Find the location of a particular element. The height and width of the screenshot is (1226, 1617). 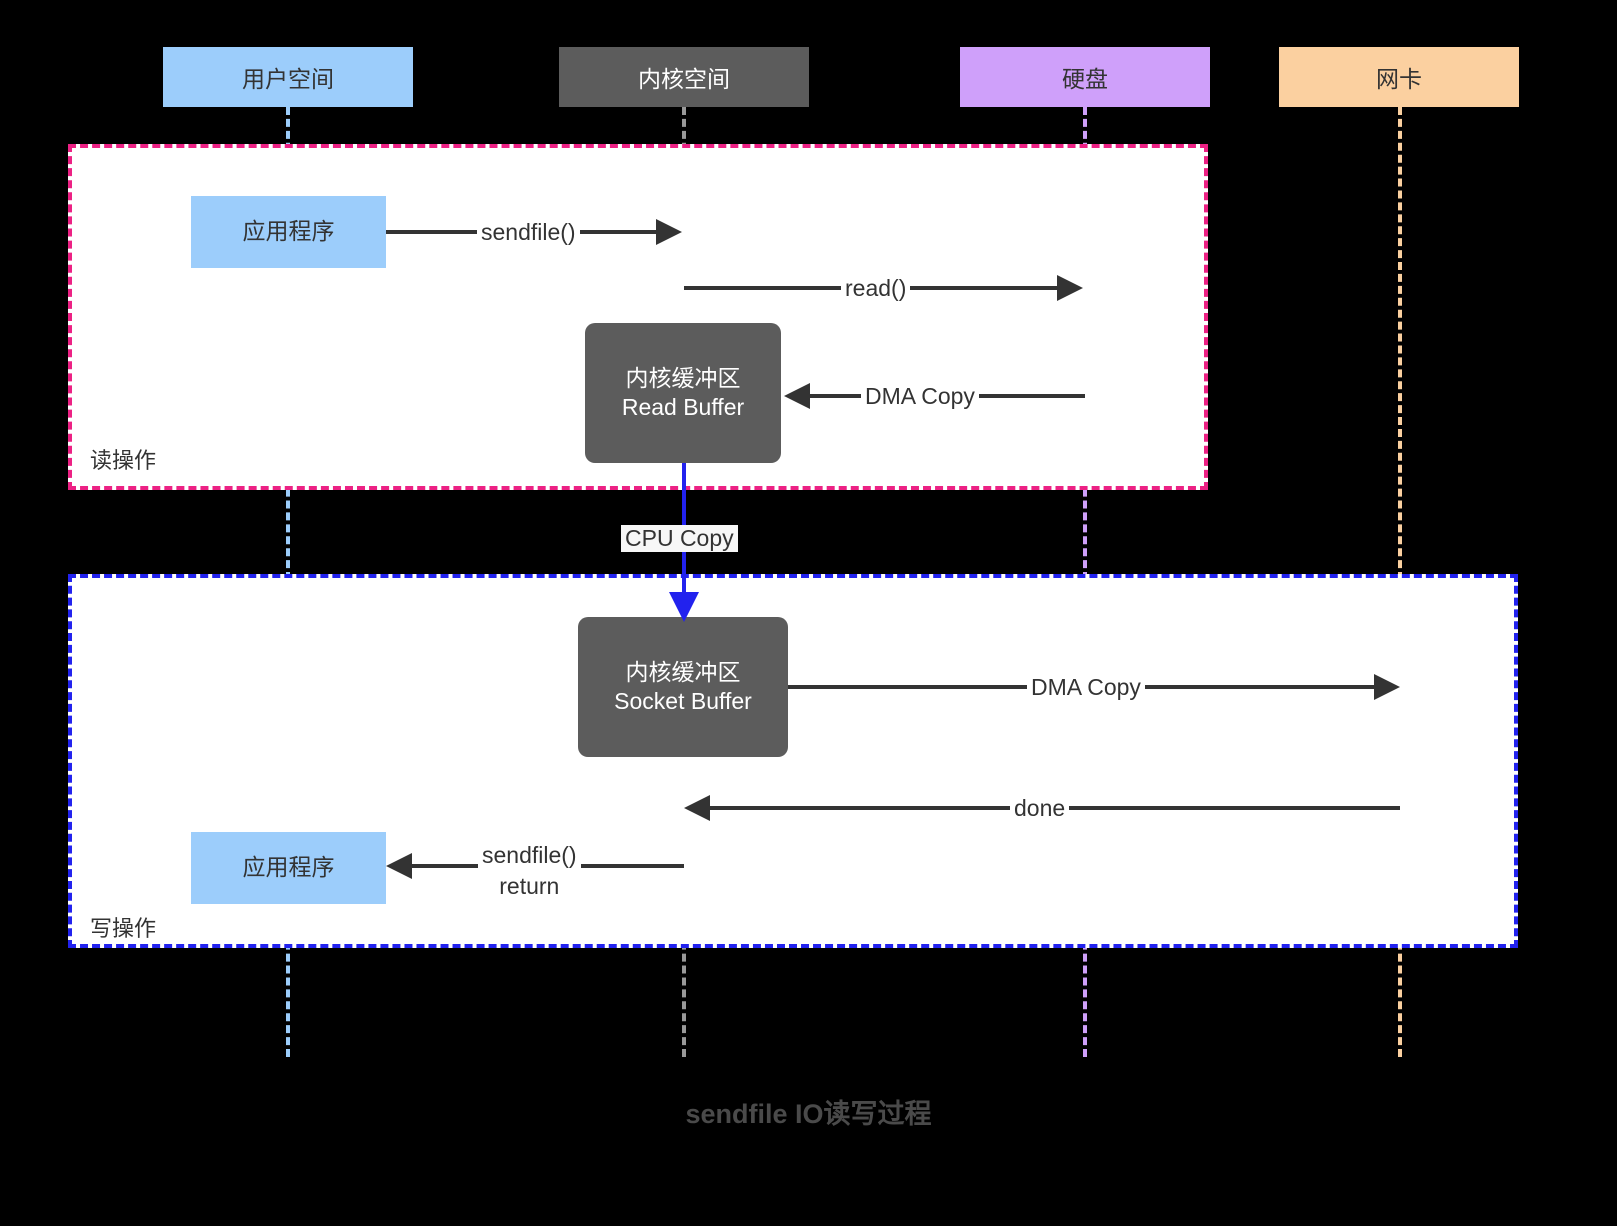

edge-cpu-copy-label: CPU Copy is located at coordinates (679, 538).